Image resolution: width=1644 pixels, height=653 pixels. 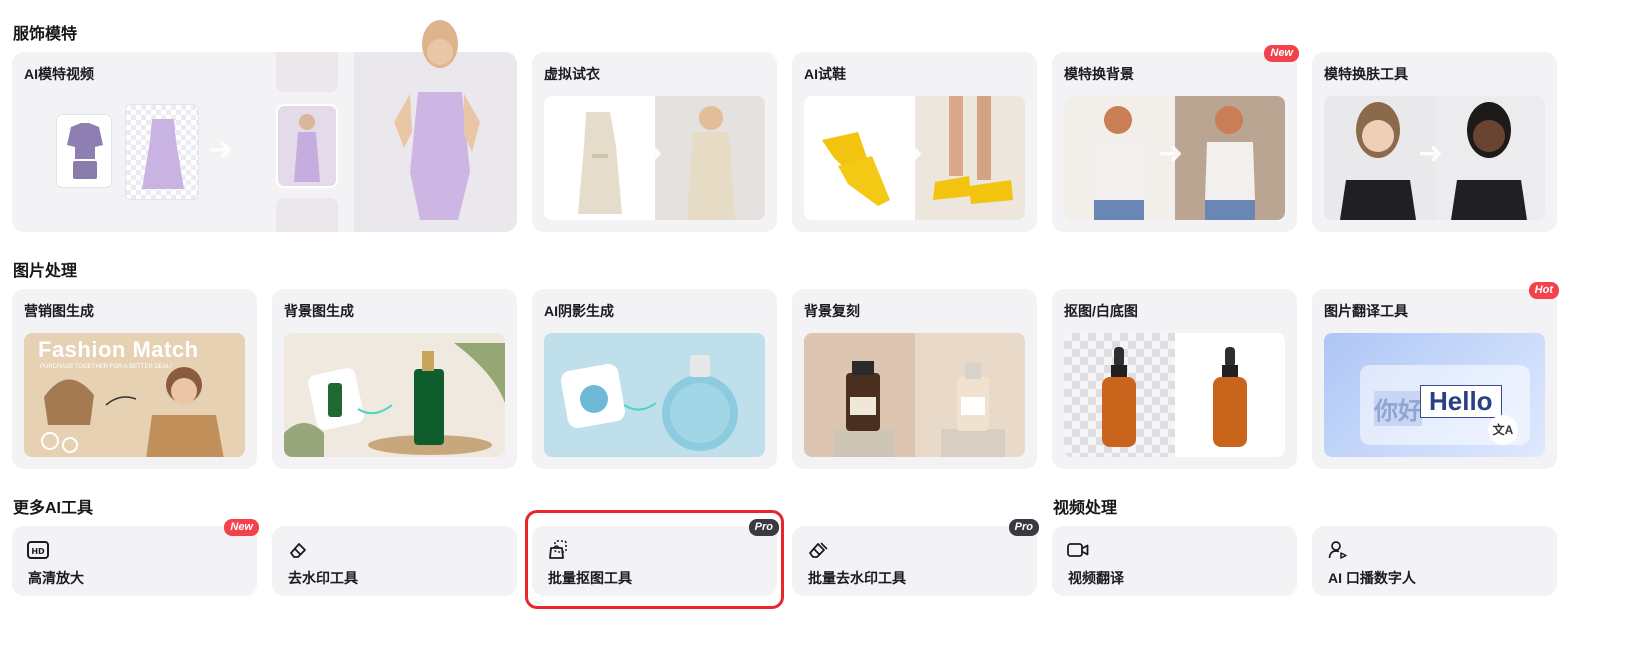 I want to click on tool-label: 去水印工具, so click(x=323, y=578).